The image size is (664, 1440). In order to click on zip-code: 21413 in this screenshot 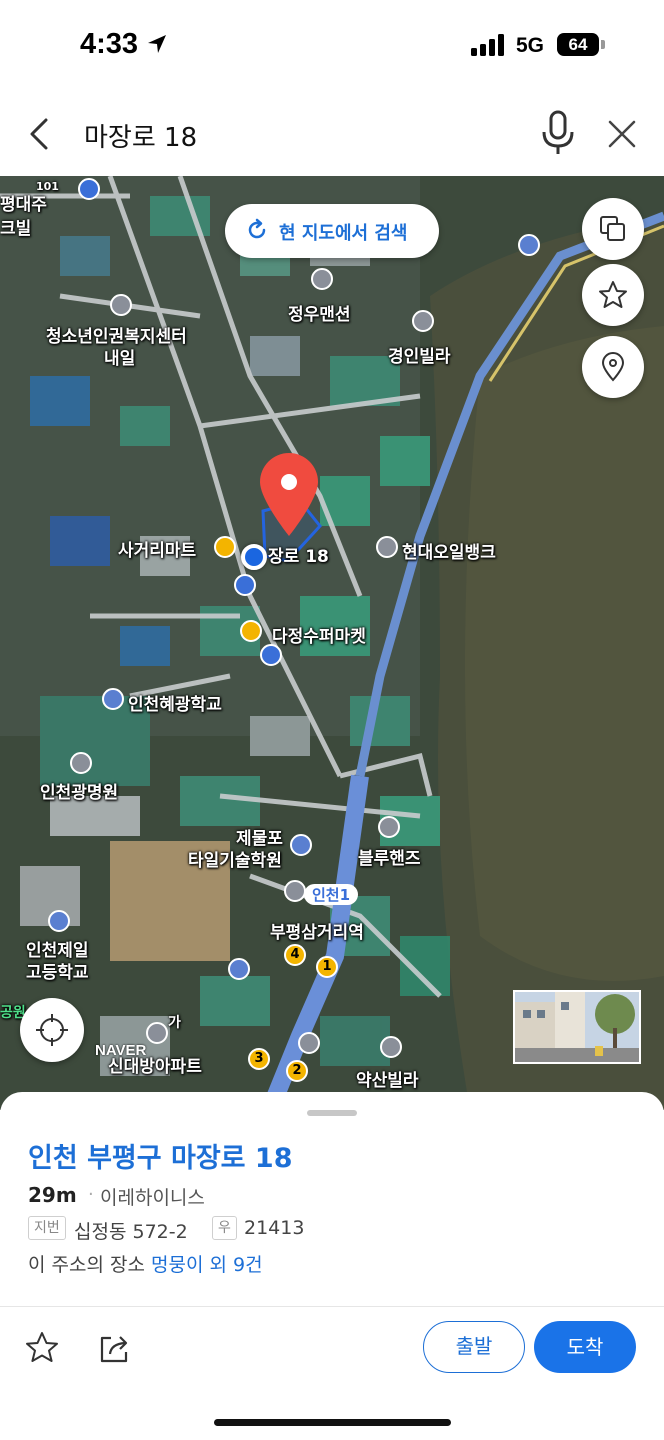, I will do `click(274, 1228)`.